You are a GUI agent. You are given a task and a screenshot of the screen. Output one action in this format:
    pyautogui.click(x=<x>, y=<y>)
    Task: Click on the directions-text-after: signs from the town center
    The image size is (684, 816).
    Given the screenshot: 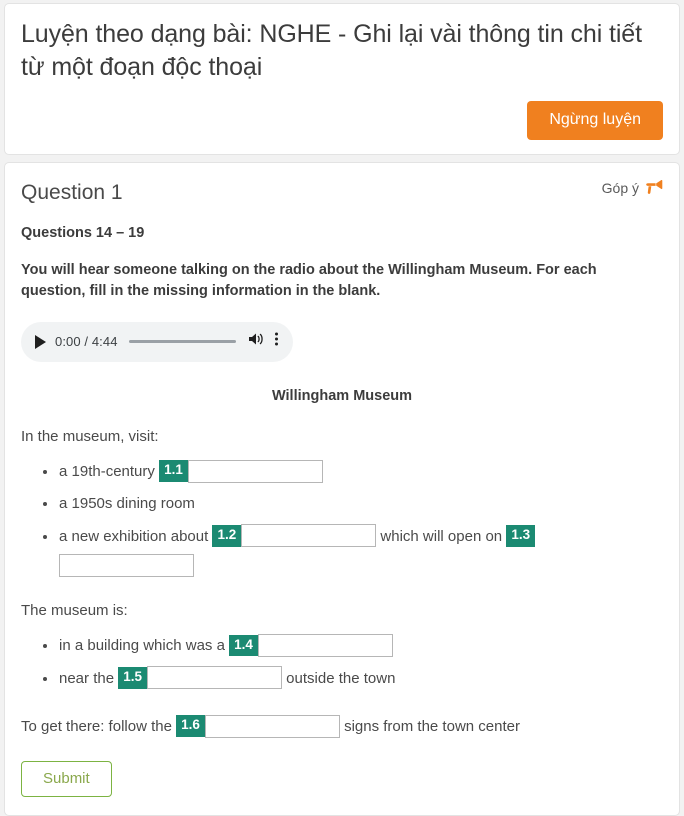 What is the action you would take?
    pyautogui.click(x=432, y=726)
    